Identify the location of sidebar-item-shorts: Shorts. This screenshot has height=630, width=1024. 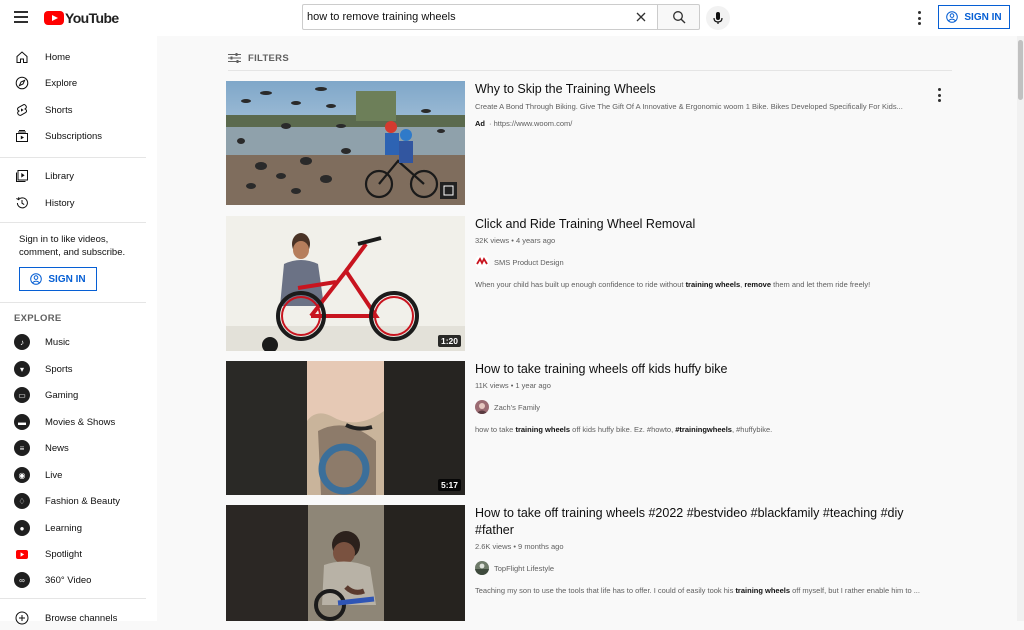
(78, 110).